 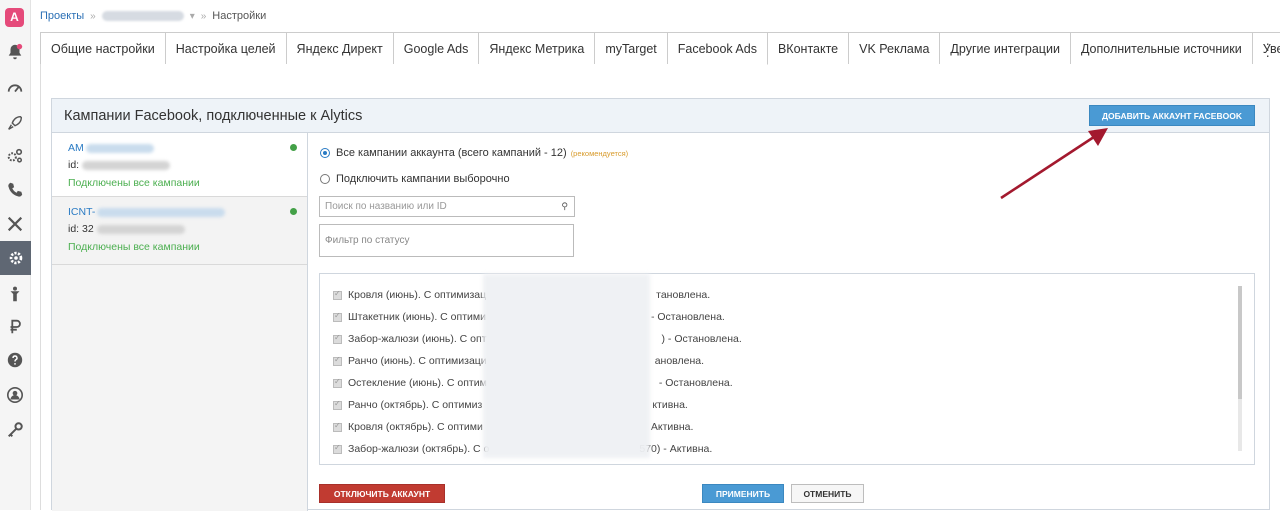 I want to click on search-placeholder: Поиск по названию или ID, so click(x=386, y=206).